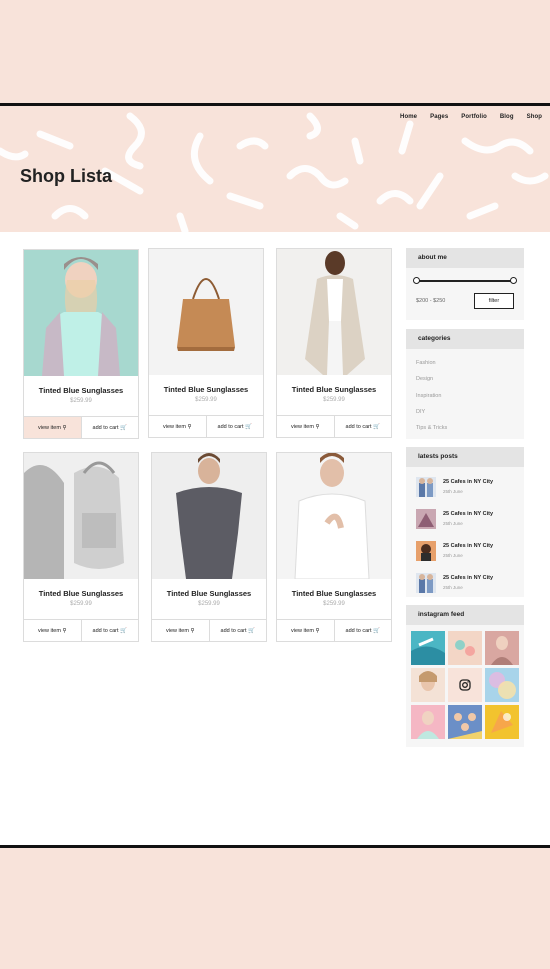  Describe the element at coordinates (507, 117) in the screenshot. I see `nav-blog: Blog` at that location.